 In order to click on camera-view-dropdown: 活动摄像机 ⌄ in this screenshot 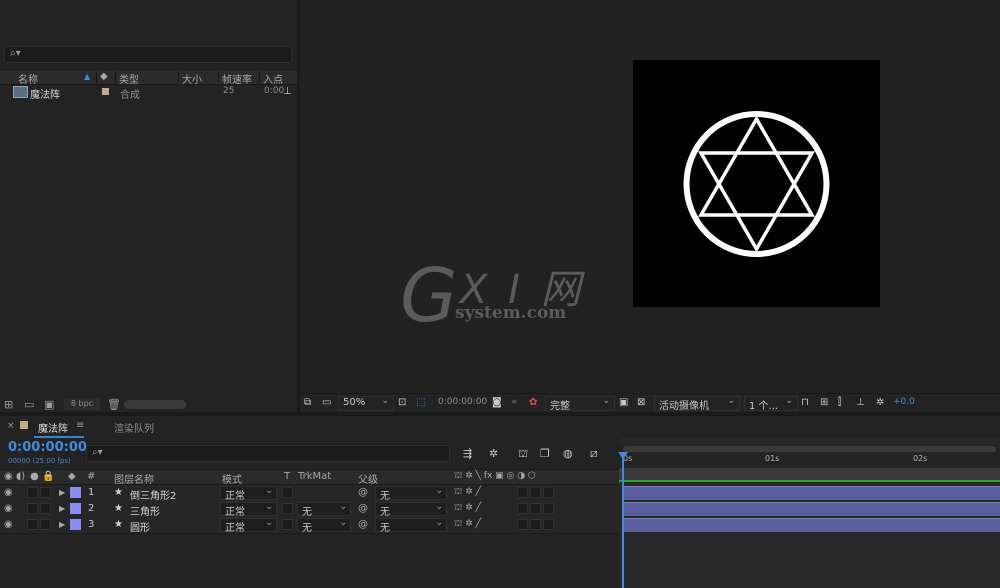, I will do `click(697, 404)`.